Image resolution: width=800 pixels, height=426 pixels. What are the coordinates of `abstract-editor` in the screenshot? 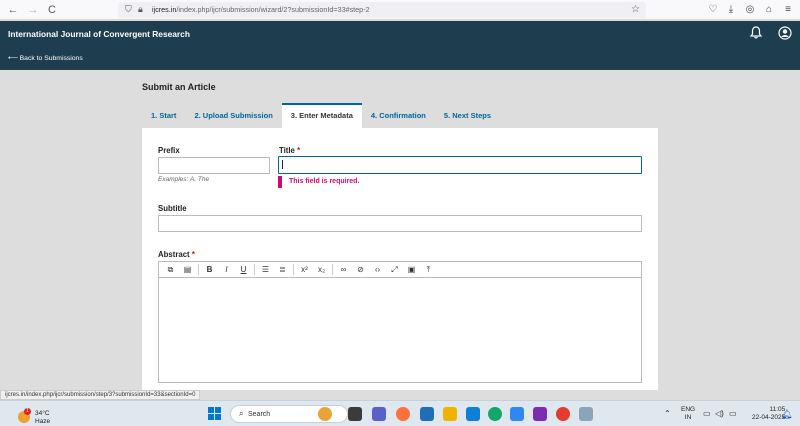 It's located at (400, 330).